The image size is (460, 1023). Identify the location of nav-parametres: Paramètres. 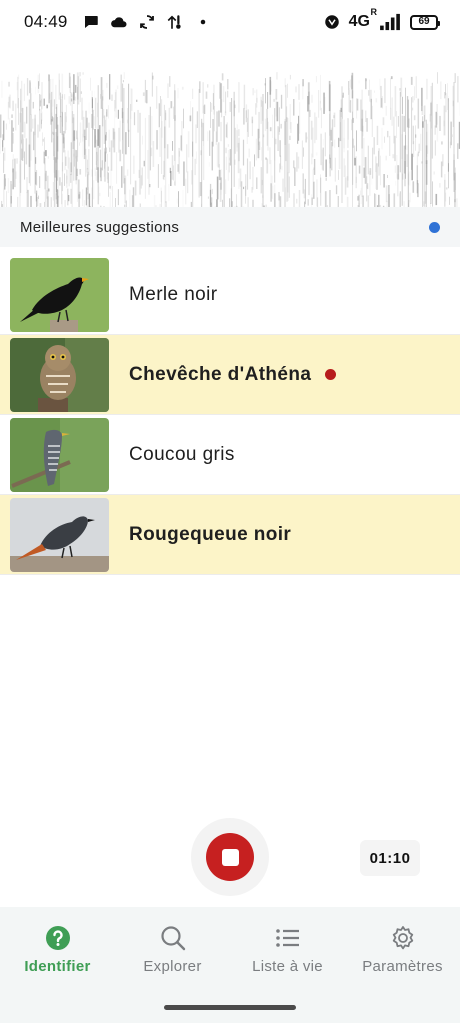
(402, 949).